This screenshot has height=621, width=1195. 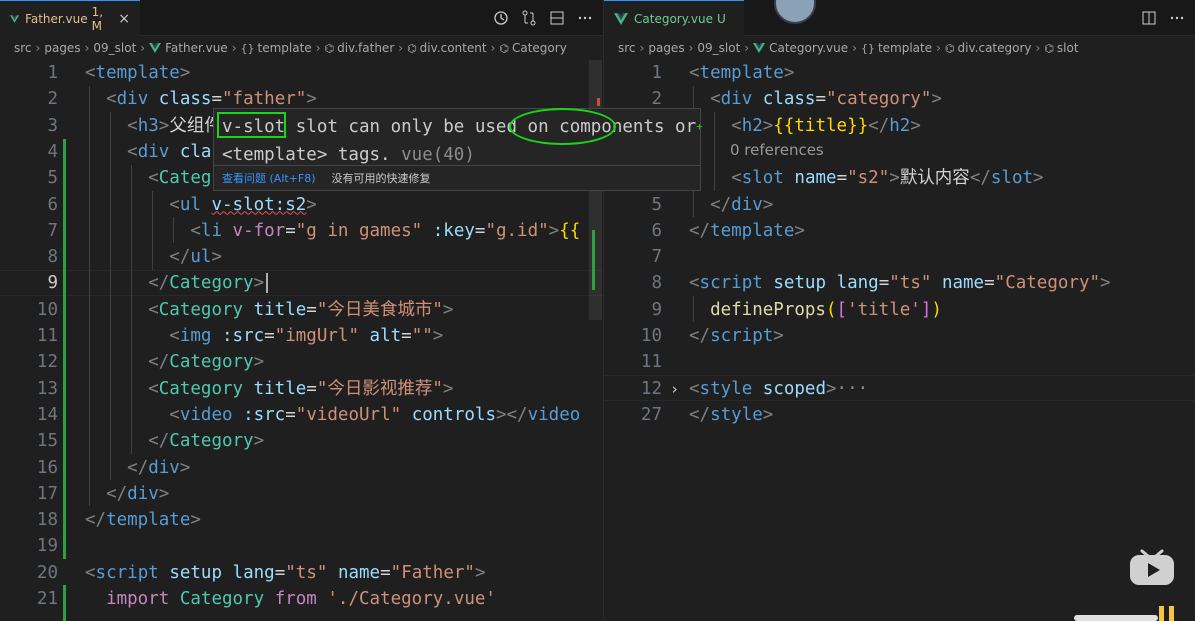 I want to click on hover-actions: 查看问题 (Alt+F8) 没有可用的快速修复, so click(x=457, y=177).